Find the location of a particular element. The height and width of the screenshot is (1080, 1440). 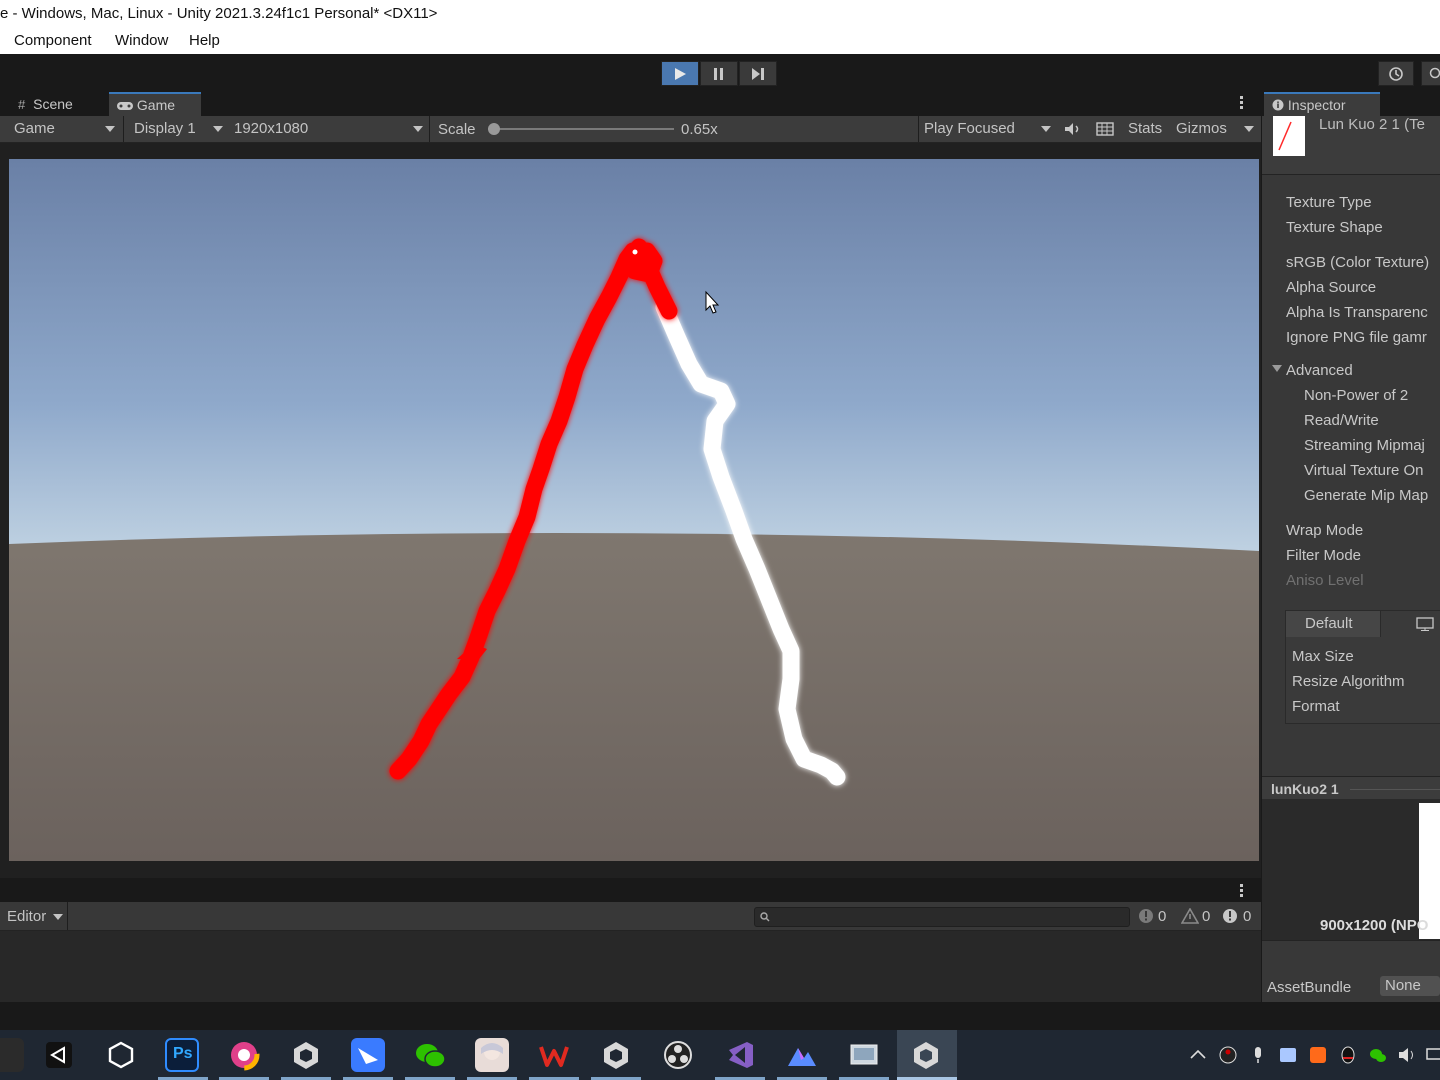

tab-scene: # Scene is located at coordinates (59, 104).